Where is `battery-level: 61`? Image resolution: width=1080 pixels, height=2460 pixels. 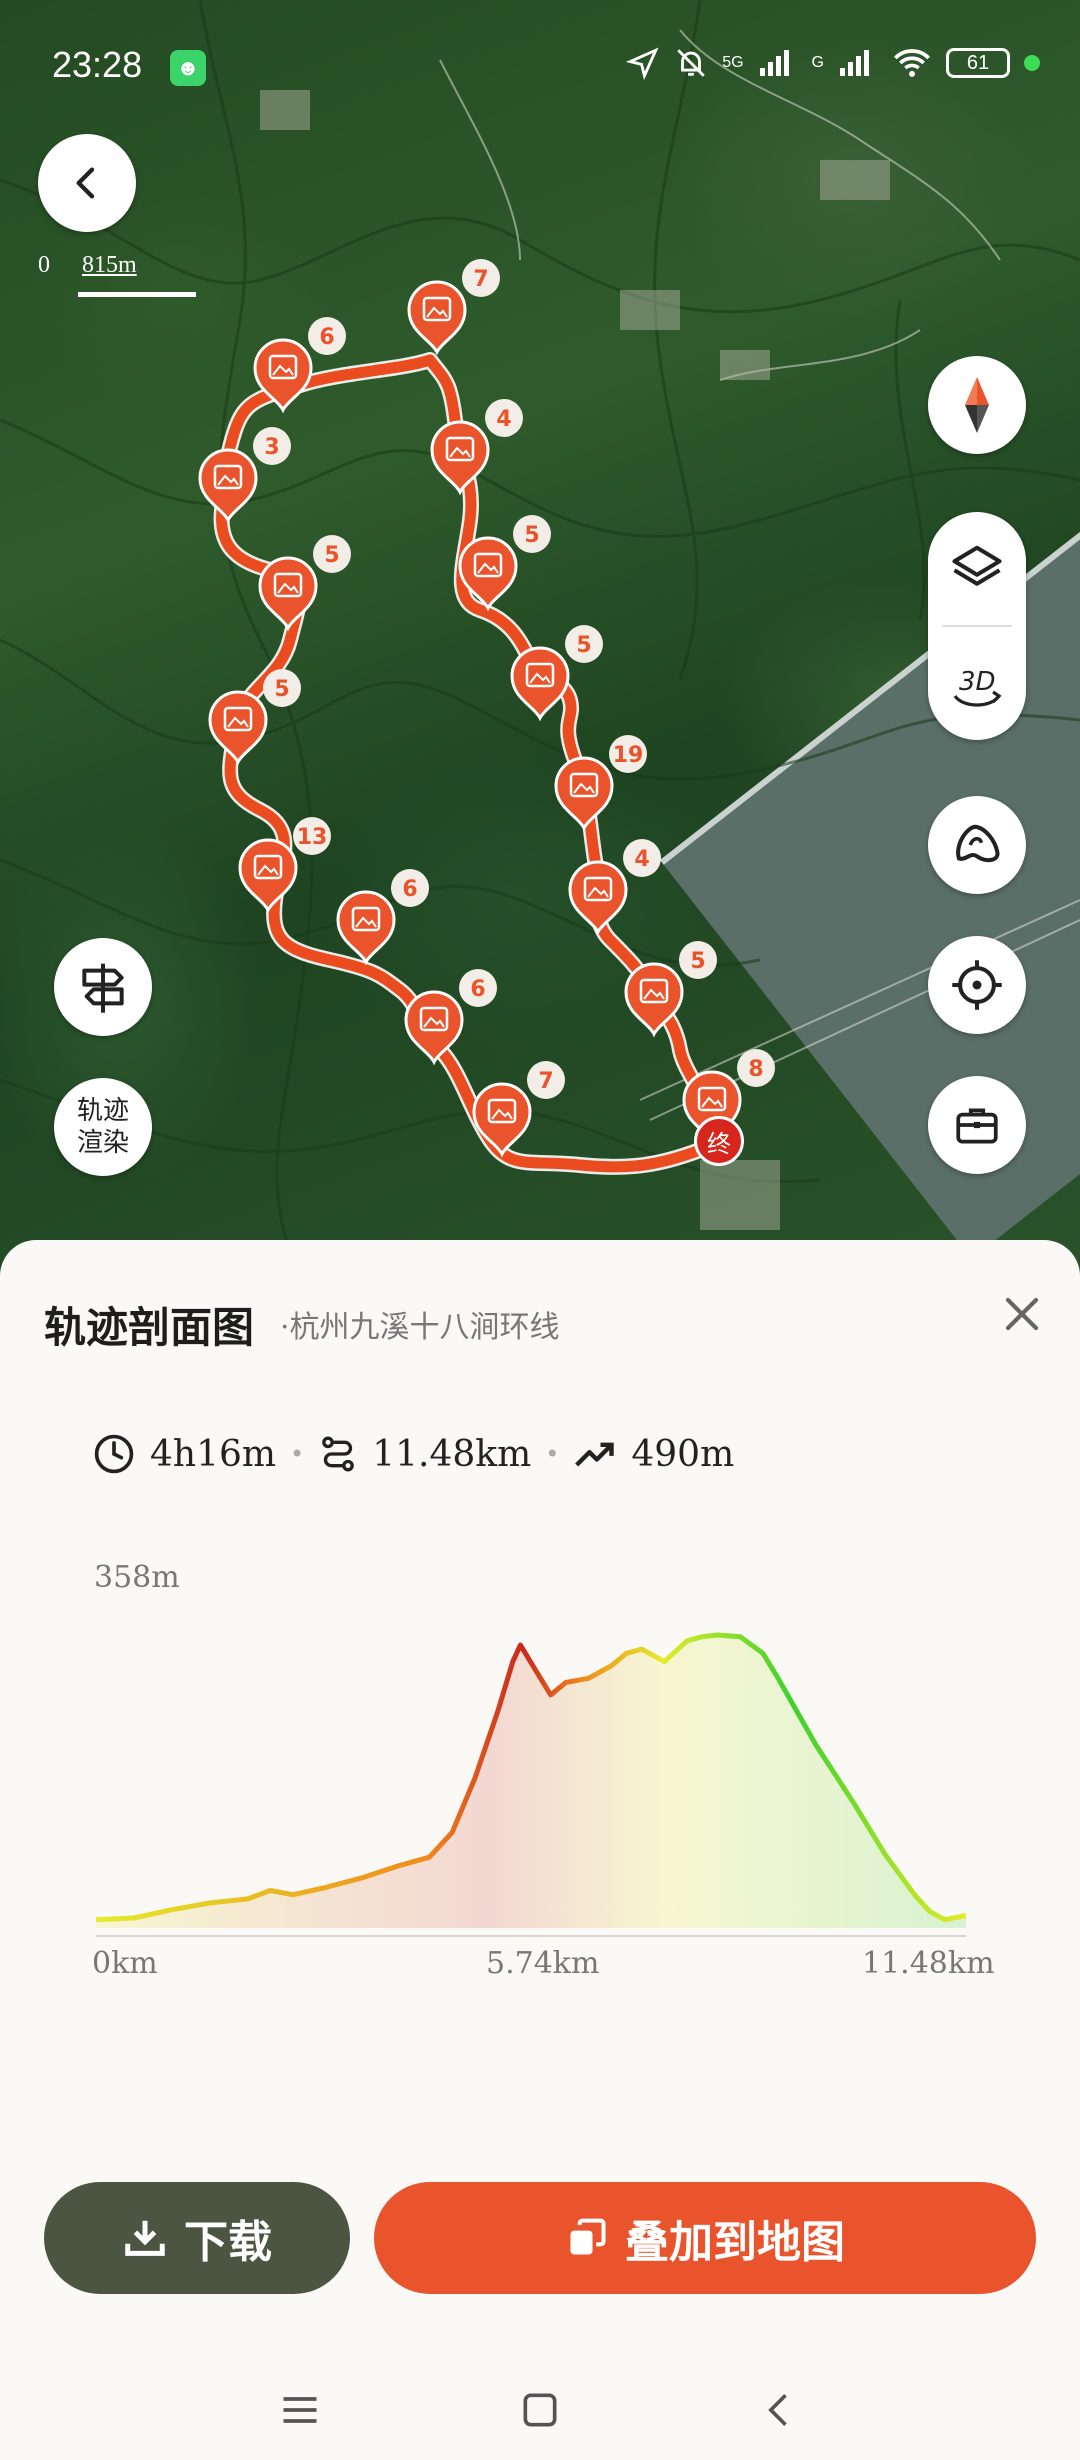 battery-level: 61 is located at coordinates (978, 62).